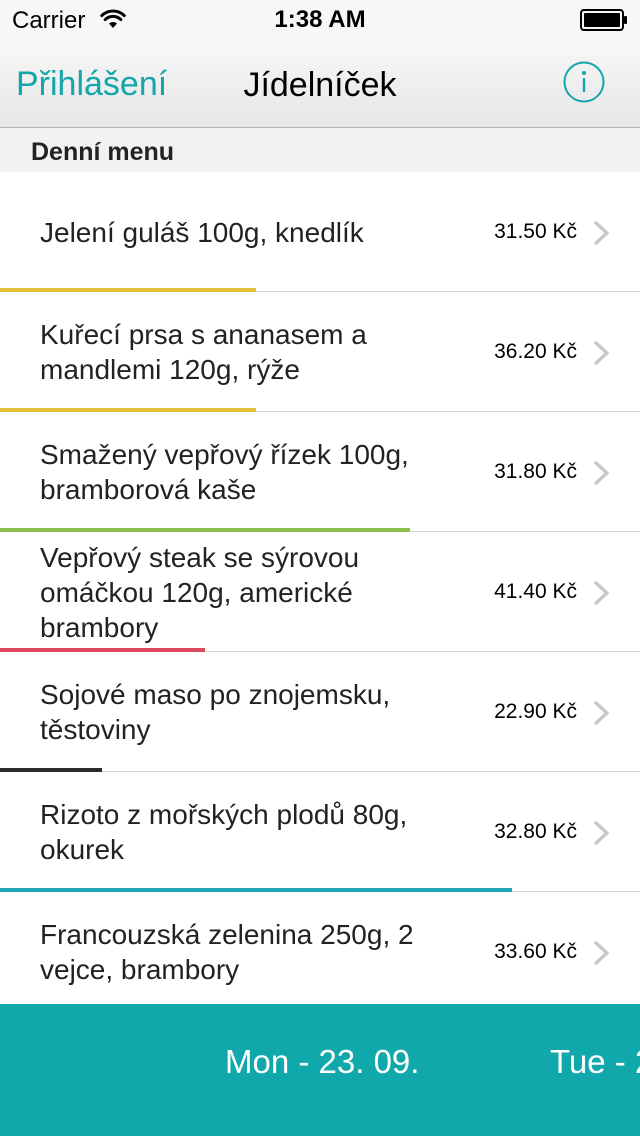  I want to click on menu-item-price: 36.20 Kč, so click(535, 351).